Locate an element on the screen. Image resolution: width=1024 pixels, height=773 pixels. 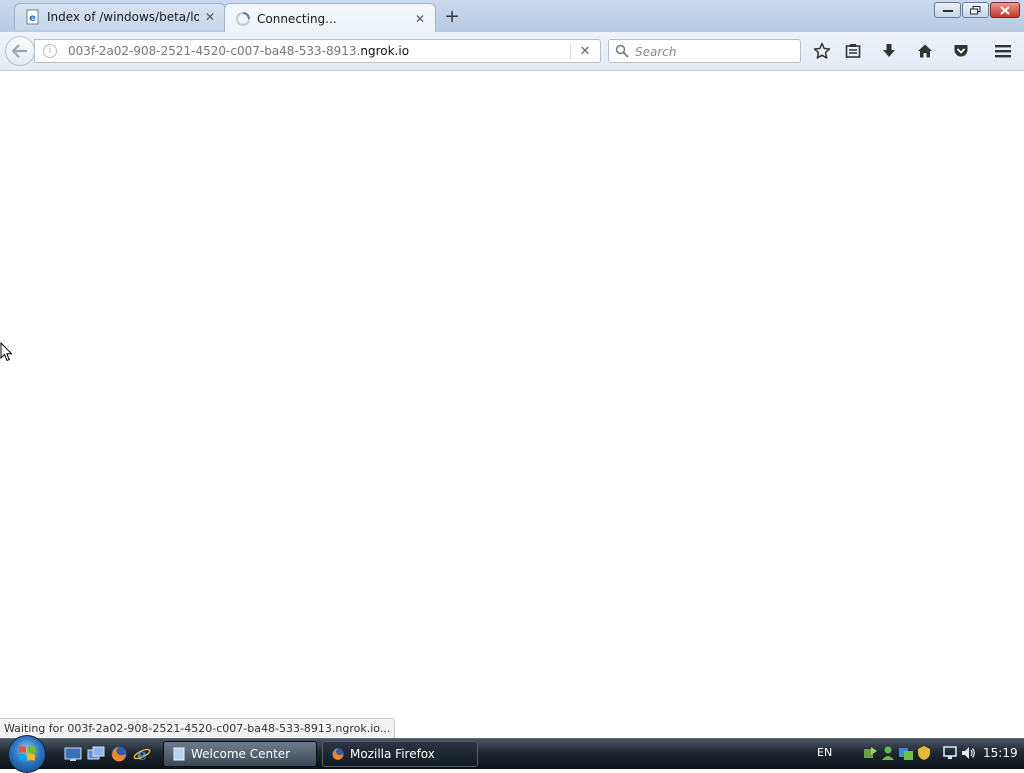
close-icon is located at coordinates (1005, 10).